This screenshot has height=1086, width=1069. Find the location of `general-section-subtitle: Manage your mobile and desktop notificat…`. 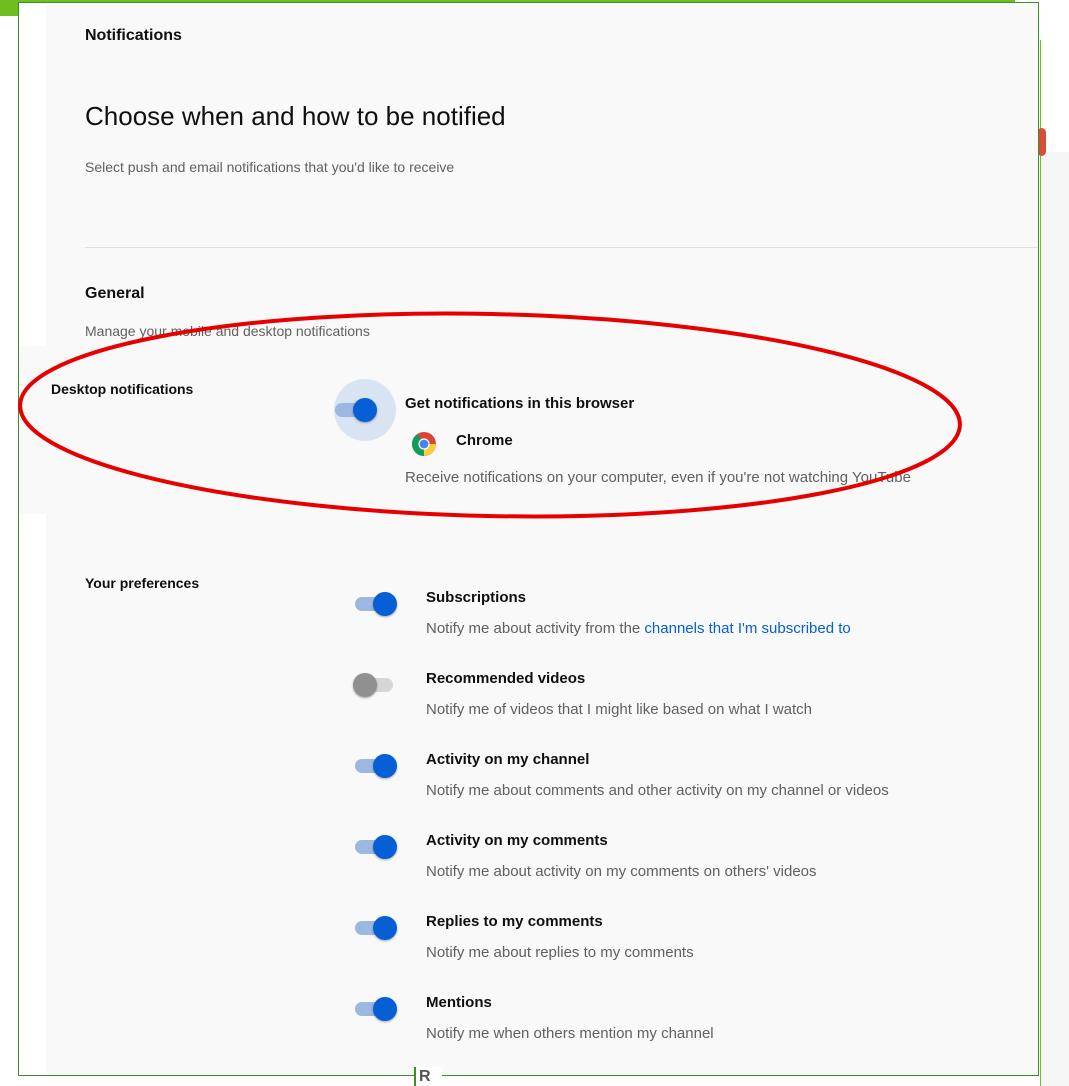

general-section-subtitle: Manage your mobile and desktop notificat… is located at coordinates (227, 331).